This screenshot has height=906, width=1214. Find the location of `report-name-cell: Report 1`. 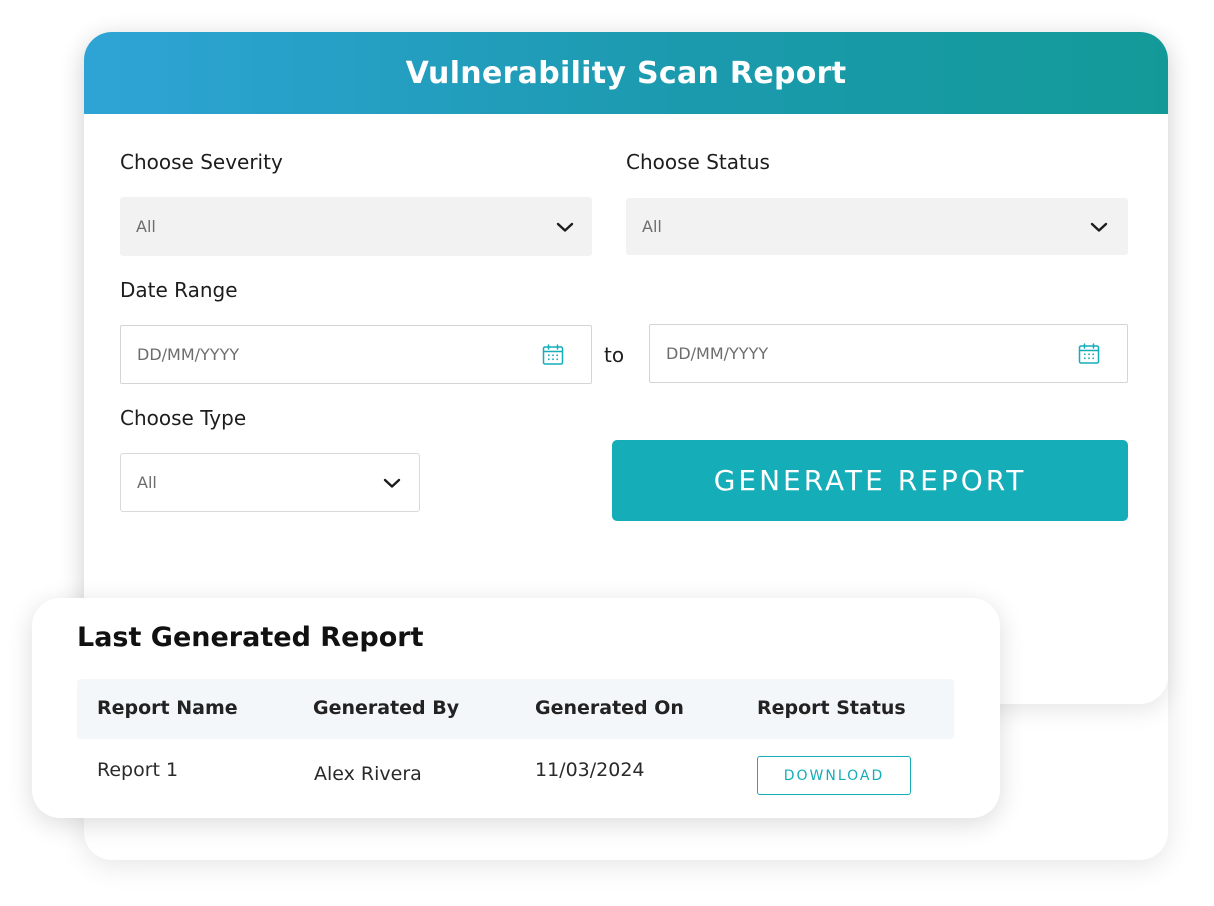

report-name-cell: Report 1 is located at coordinates (138, 770).